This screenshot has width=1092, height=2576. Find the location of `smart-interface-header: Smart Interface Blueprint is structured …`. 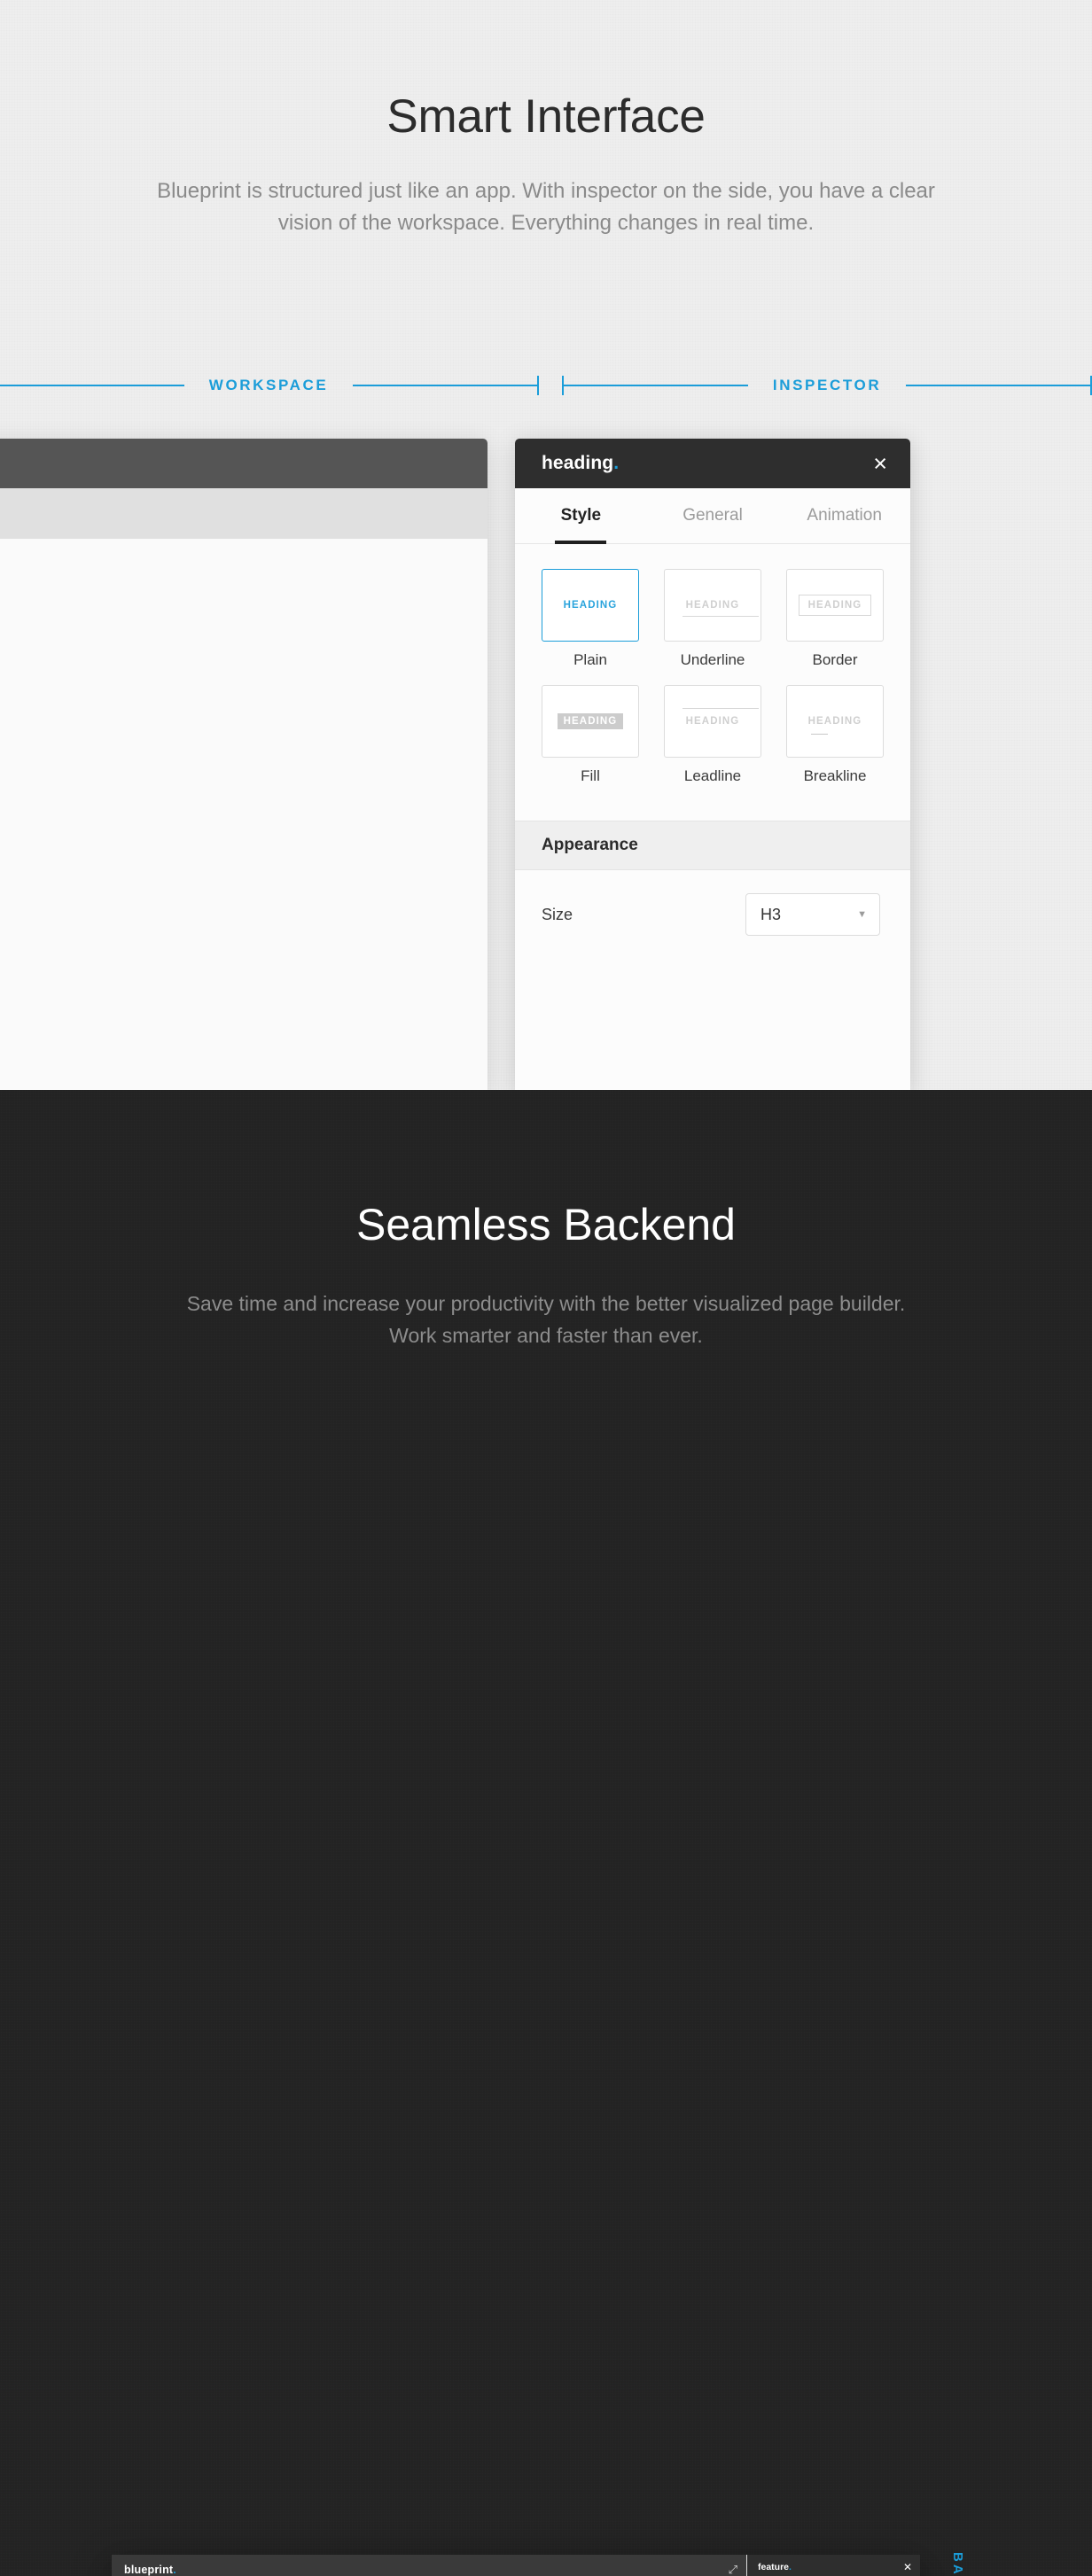

smart-interface-header: Smart Interface Blueprint is structured … is located at coordinates (546, 120).